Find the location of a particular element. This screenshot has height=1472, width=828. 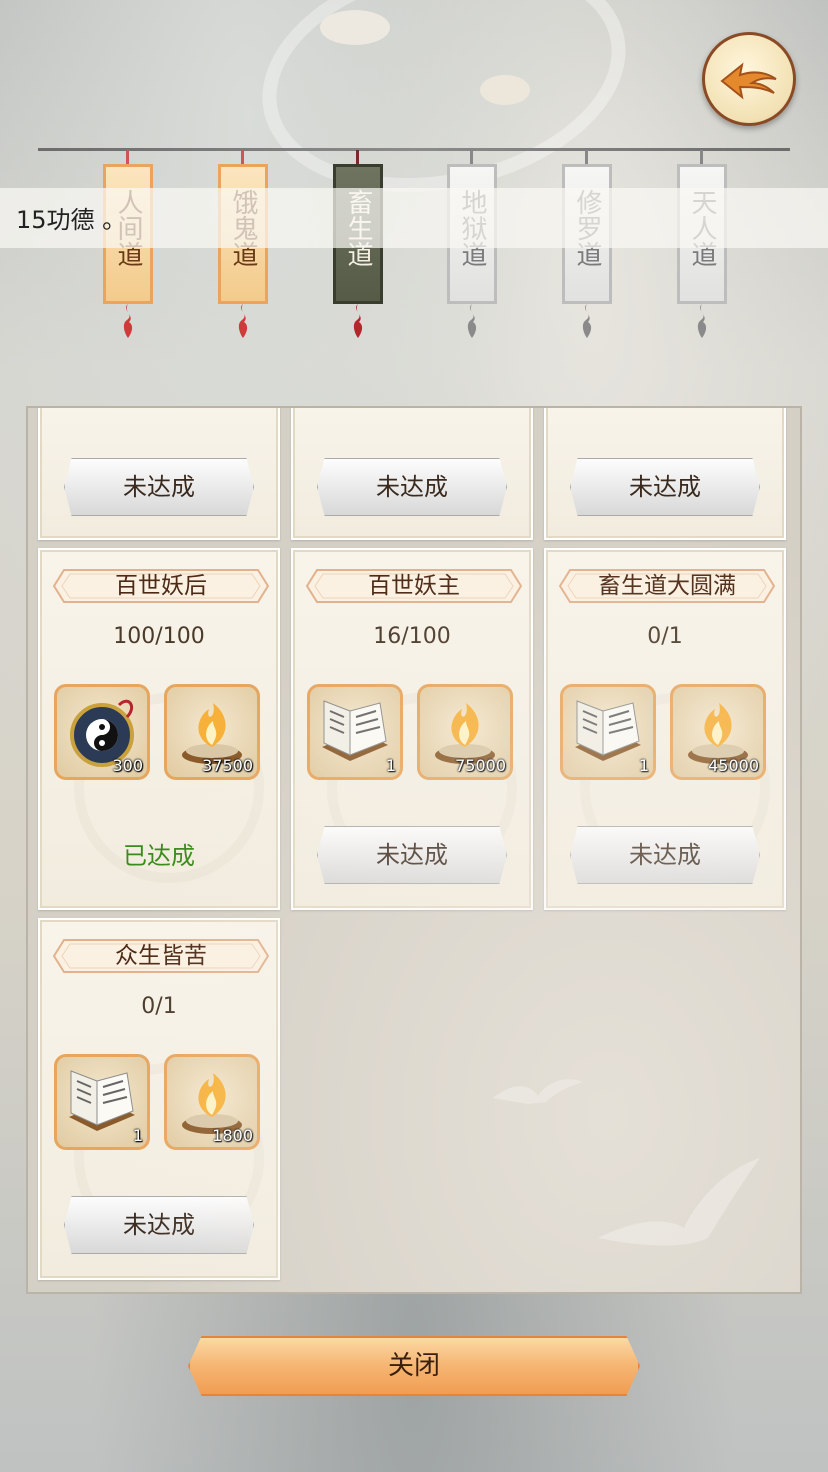

reward-count: 37500 is located at coordinates (227, 765).